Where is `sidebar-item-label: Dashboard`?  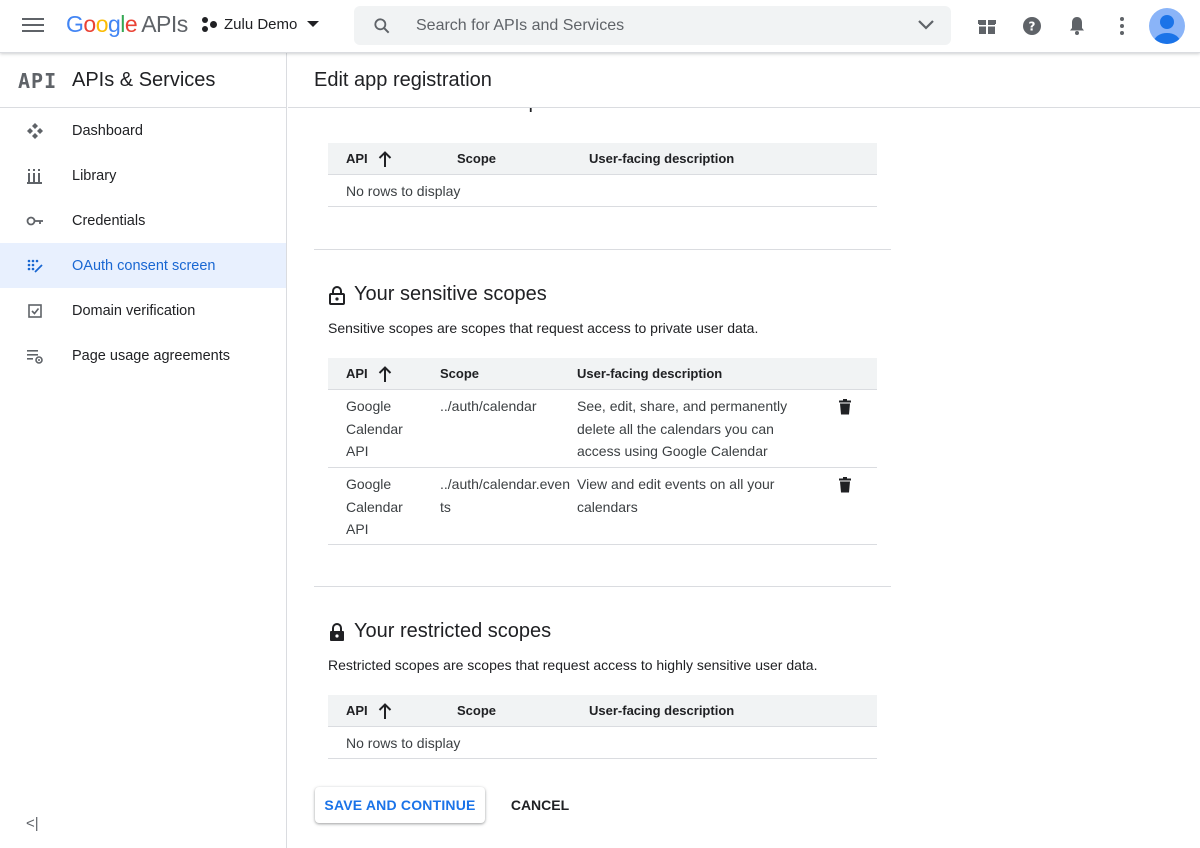 sidebar-item-label: Dashboard is located at coordinates (107, 130).